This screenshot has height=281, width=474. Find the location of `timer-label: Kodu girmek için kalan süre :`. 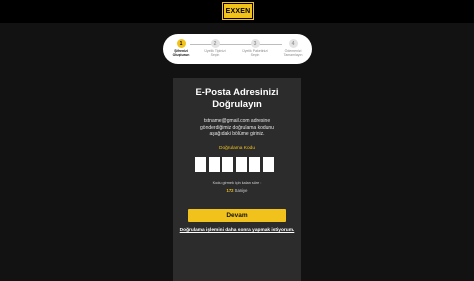

timer-label: Kodu girmek için kalan süre : is located at coordinates (237, 183).